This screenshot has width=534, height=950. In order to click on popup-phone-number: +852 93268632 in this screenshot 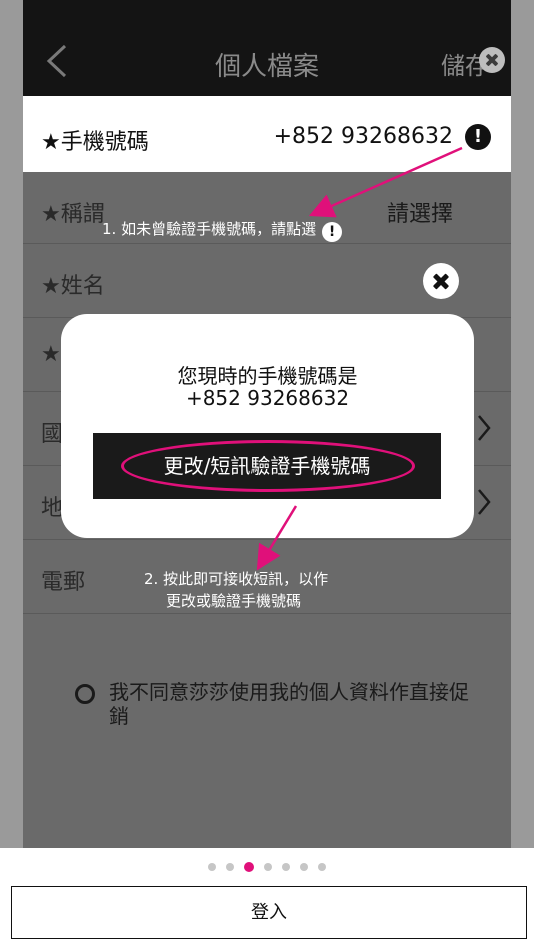, I will do `click(267, 398)`.